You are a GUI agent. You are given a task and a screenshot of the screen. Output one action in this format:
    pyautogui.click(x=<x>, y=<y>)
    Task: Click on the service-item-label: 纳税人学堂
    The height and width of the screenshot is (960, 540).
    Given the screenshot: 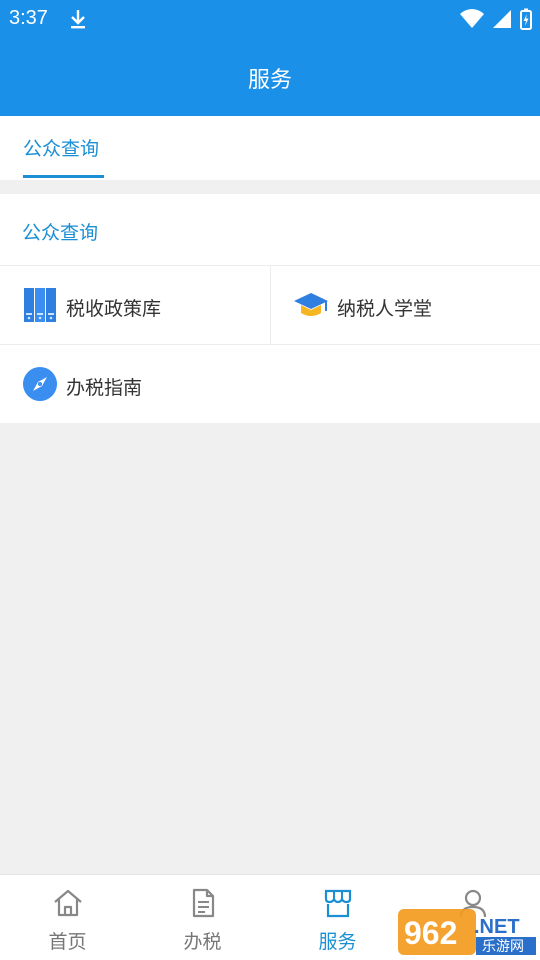 What is the action you would take?
    pyautogui.click(x=385, y=309)
    